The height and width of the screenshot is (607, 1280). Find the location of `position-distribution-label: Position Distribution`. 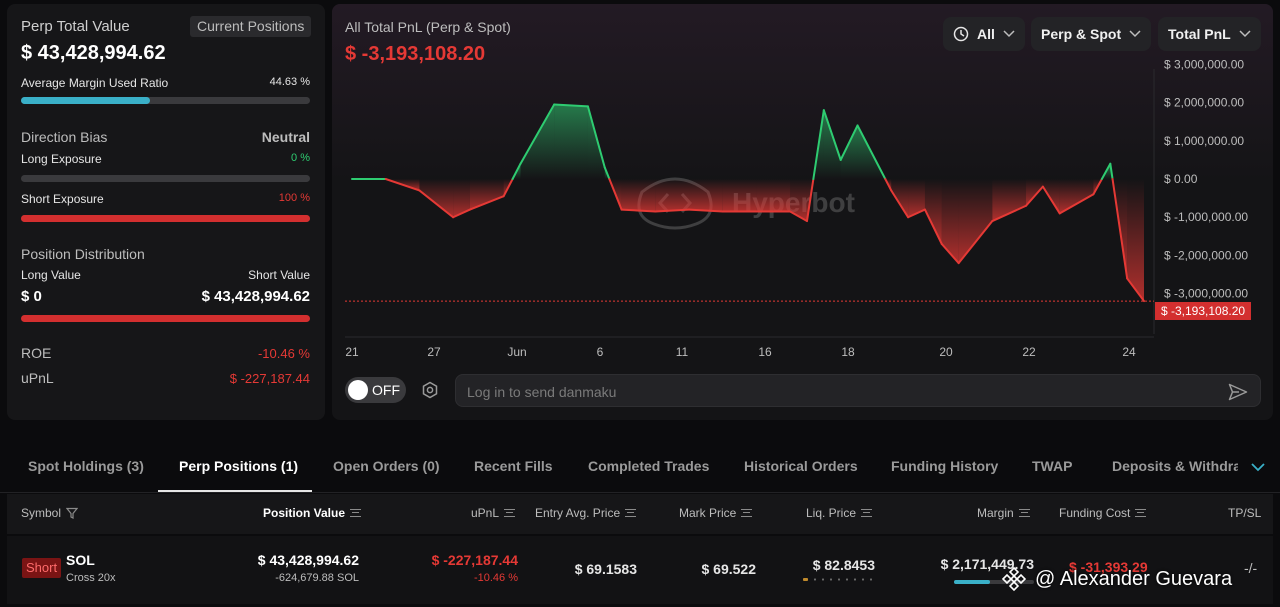

position-distribution-label: Position Distribution is located at coordinates (83, 254).